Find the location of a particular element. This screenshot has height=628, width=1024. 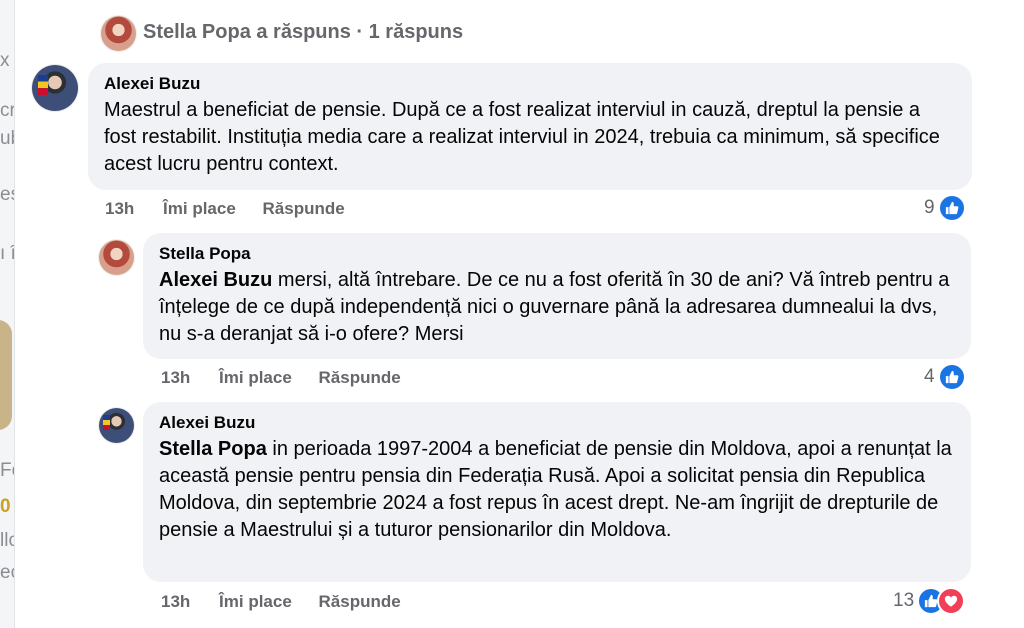

sidebar-fragment: eș is located at coordinates (7, 194).